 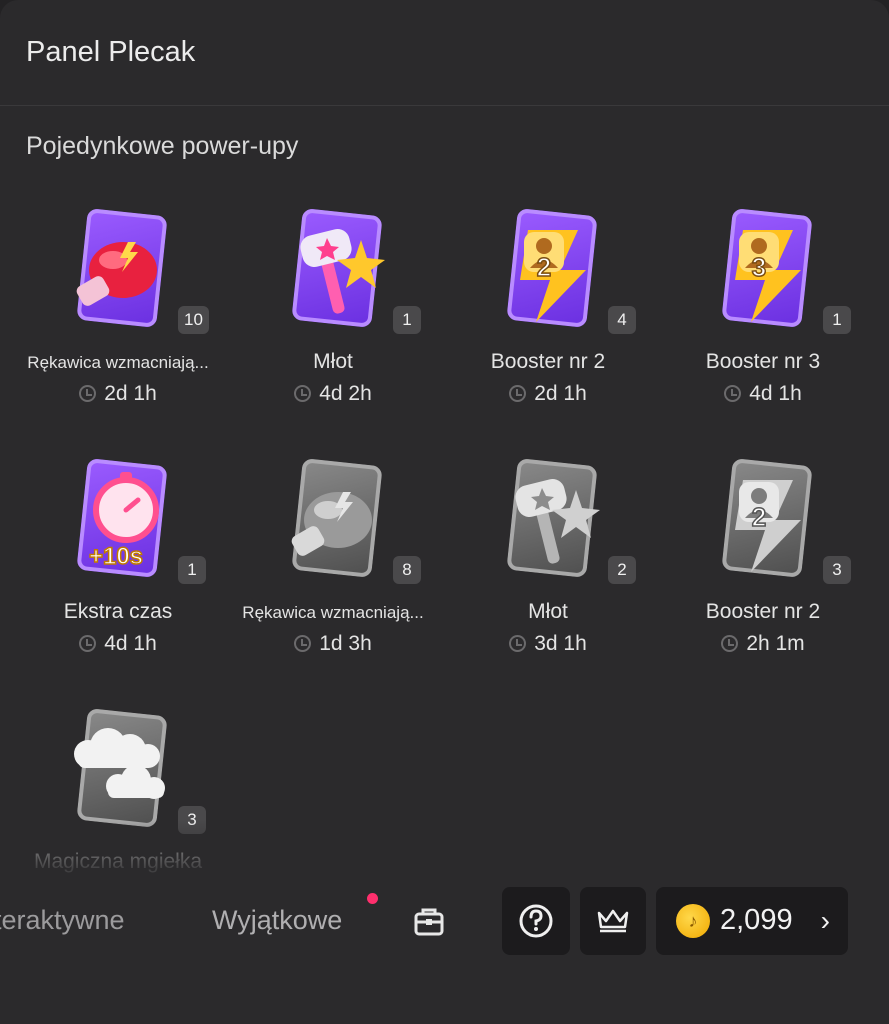 What do you see at coordinates (622, 320) in the screenshot?
I see `item-count-badge: 4` at bounding box center [622, 320].